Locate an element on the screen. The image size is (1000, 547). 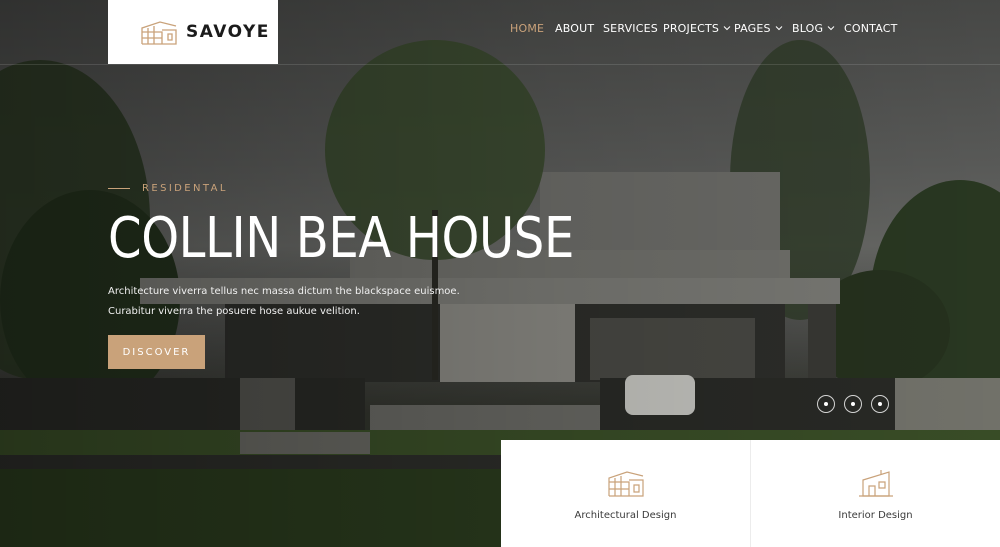
service-card-interior: Interior Design is located at coordinates (875, 493).